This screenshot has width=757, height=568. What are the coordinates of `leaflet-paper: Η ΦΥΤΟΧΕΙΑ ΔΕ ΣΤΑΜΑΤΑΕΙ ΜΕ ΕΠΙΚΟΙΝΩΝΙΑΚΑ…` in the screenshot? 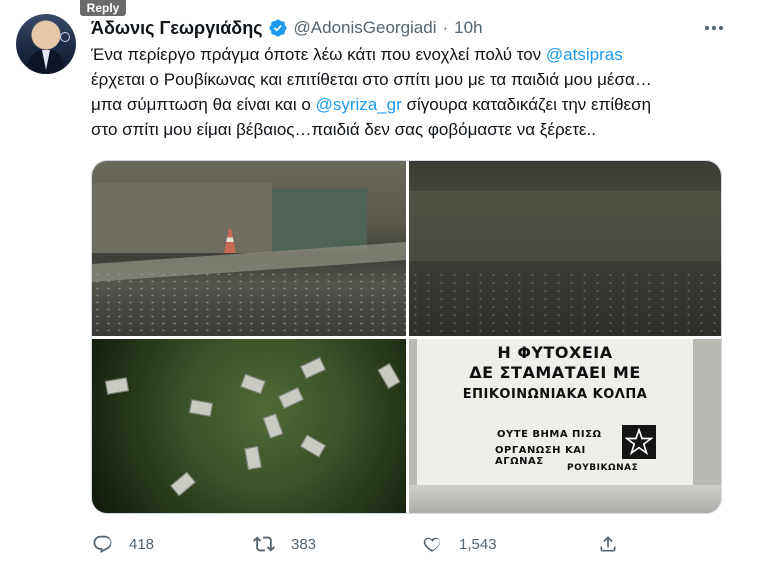 It's located at (555, 412).